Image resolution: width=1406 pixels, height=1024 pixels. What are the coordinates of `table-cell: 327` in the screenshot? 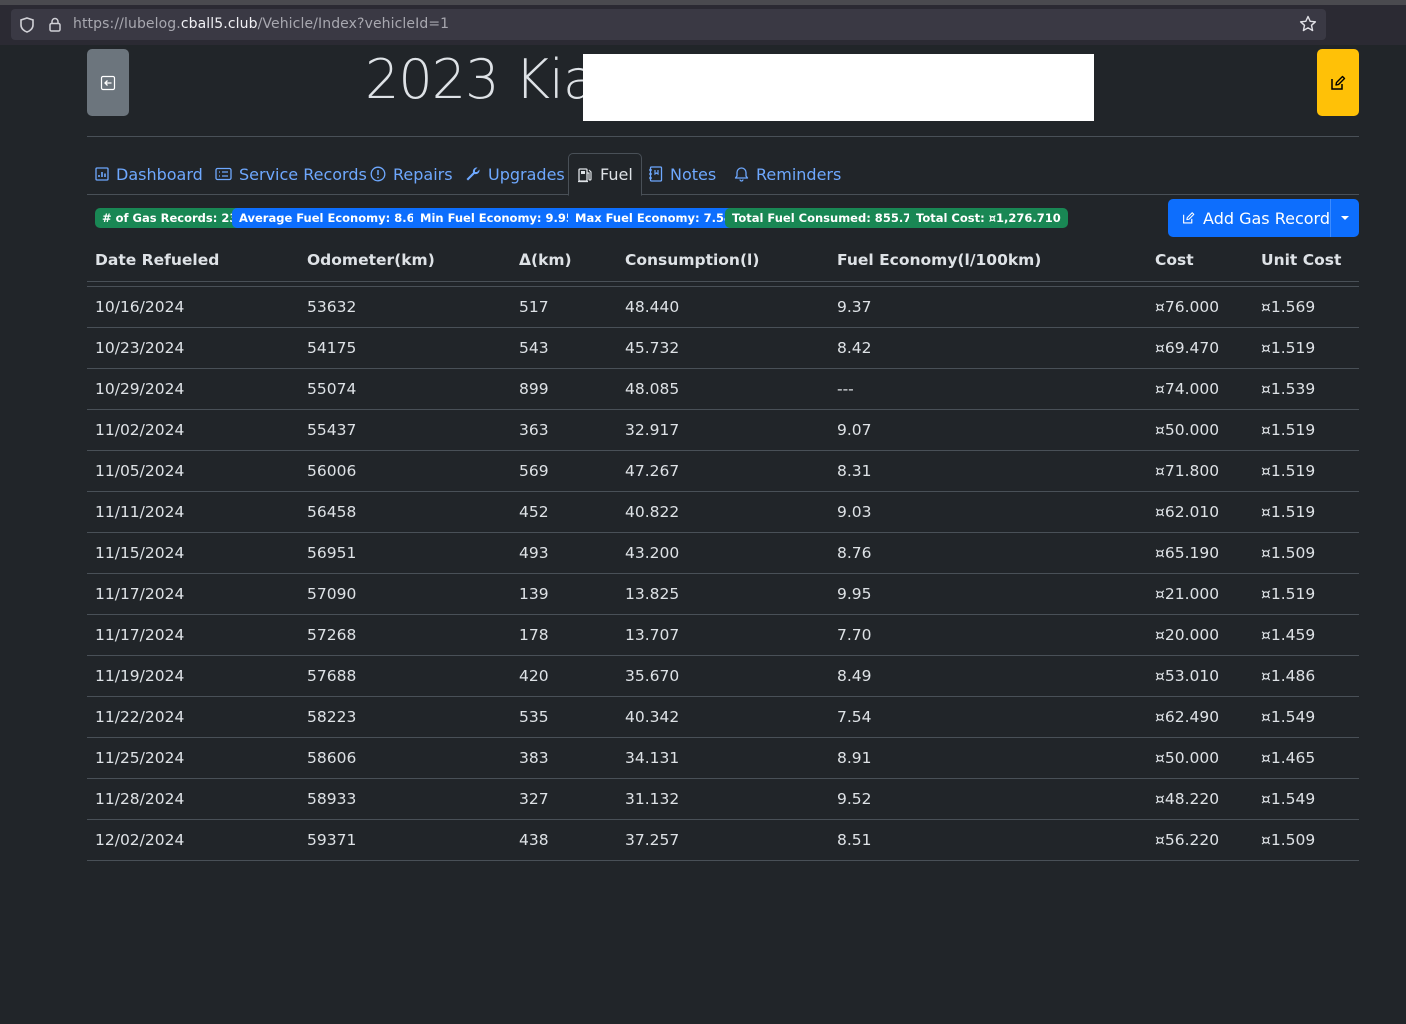 It's located at (534, 799).